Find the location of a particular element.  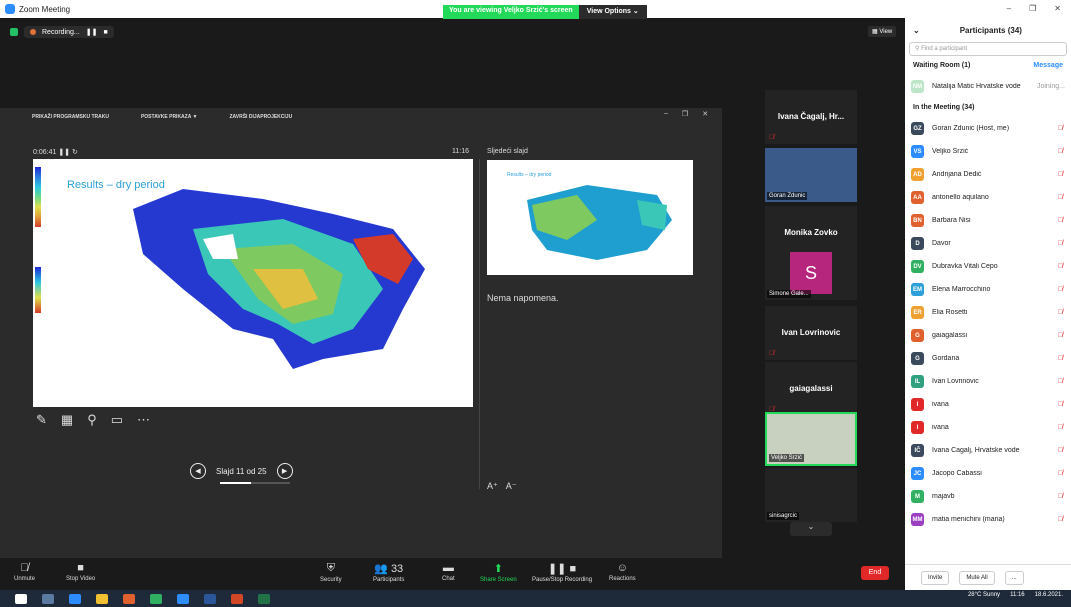

video-tile-active: Veljko Srzić is located at coordinates (811, 439).